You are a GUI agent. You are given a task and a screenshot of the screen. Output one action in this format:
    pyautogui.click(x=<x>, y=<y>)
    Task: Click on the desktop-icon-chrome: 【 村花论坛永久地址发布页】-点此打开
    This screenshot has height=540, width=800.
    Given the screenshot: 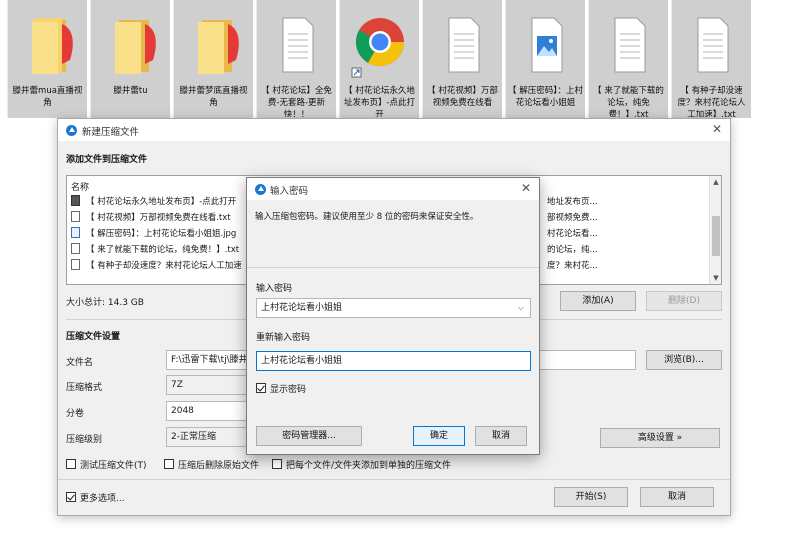 What is the action you would take?
    pyautogui.click(x=379, y=59)
    